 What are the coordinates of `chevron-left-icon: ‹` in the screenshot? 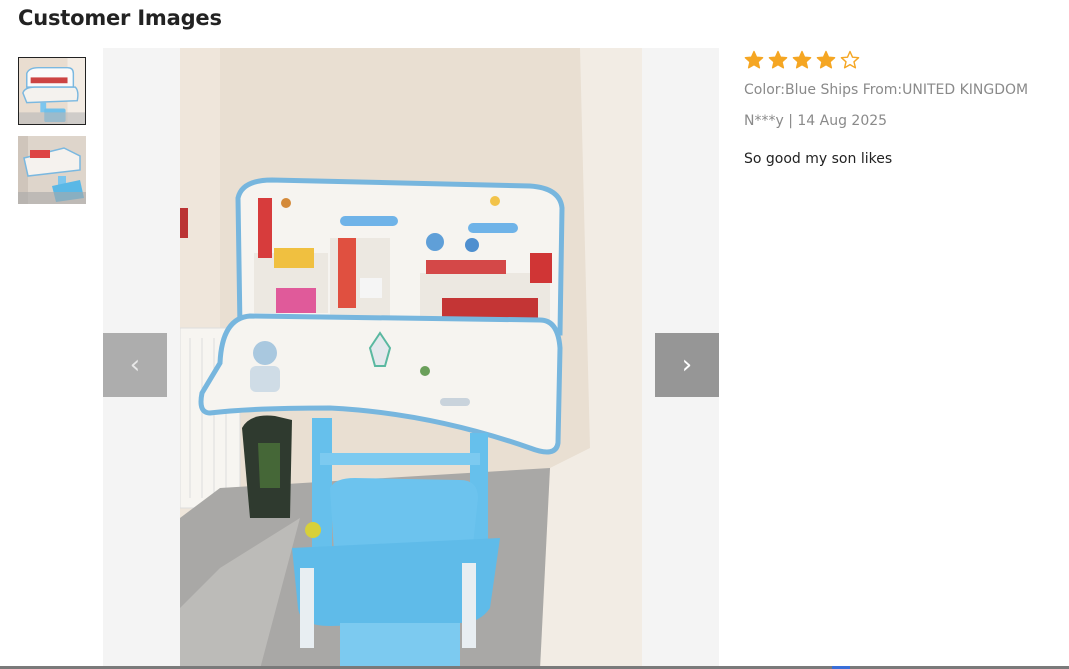 It's located at (135, 365).